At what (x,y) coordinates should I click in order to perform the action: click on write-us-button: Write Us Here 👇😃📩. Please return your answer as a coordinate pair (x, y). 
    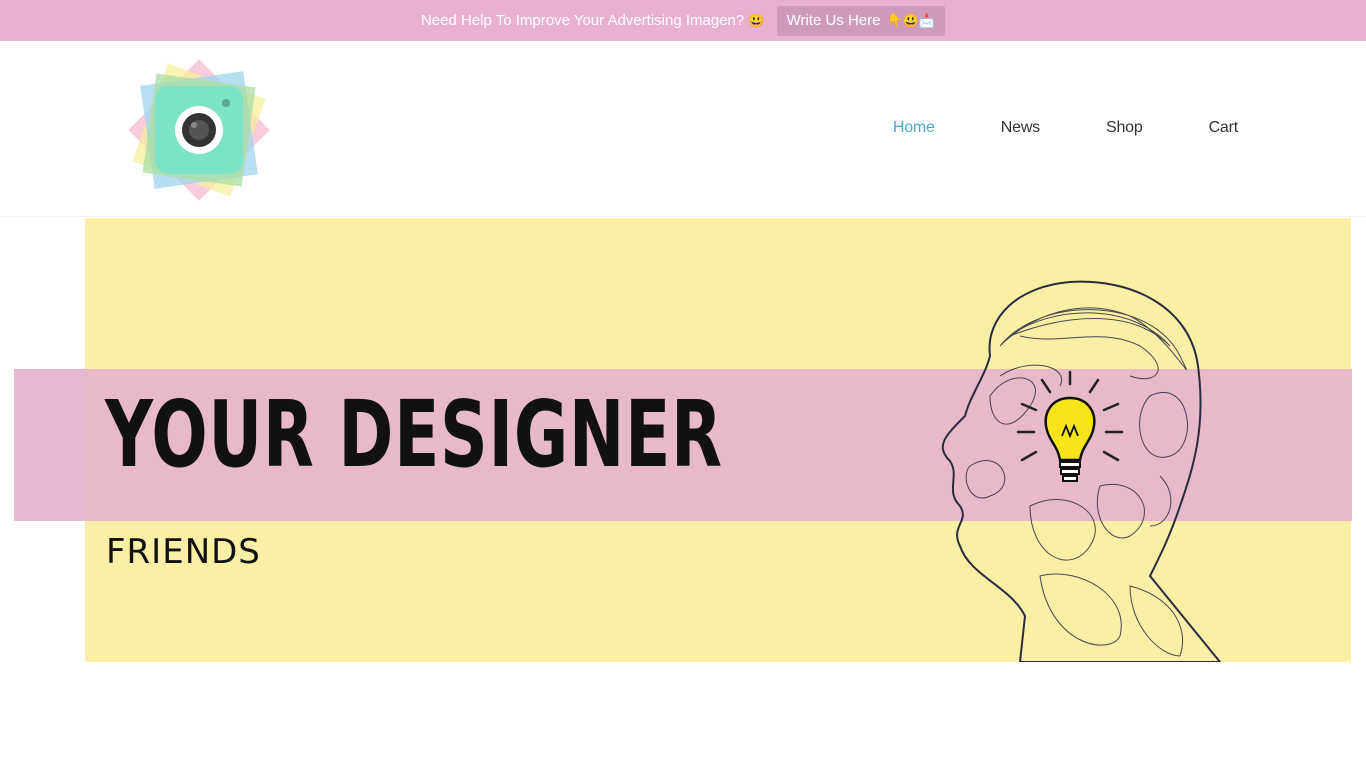
    Looking at the image, I should click on (861, 20).